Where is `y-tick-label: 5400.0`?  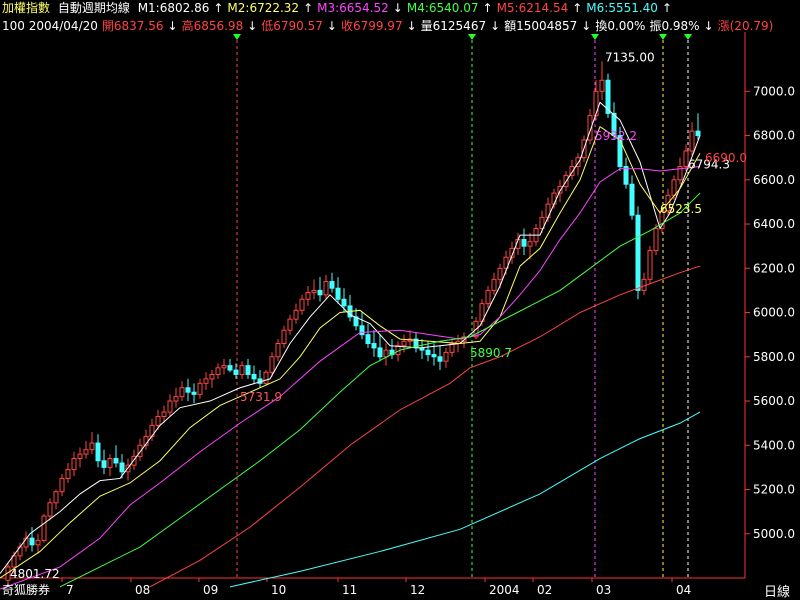 y-tick-label: 5400.0 is located at coordinates (774, 445).